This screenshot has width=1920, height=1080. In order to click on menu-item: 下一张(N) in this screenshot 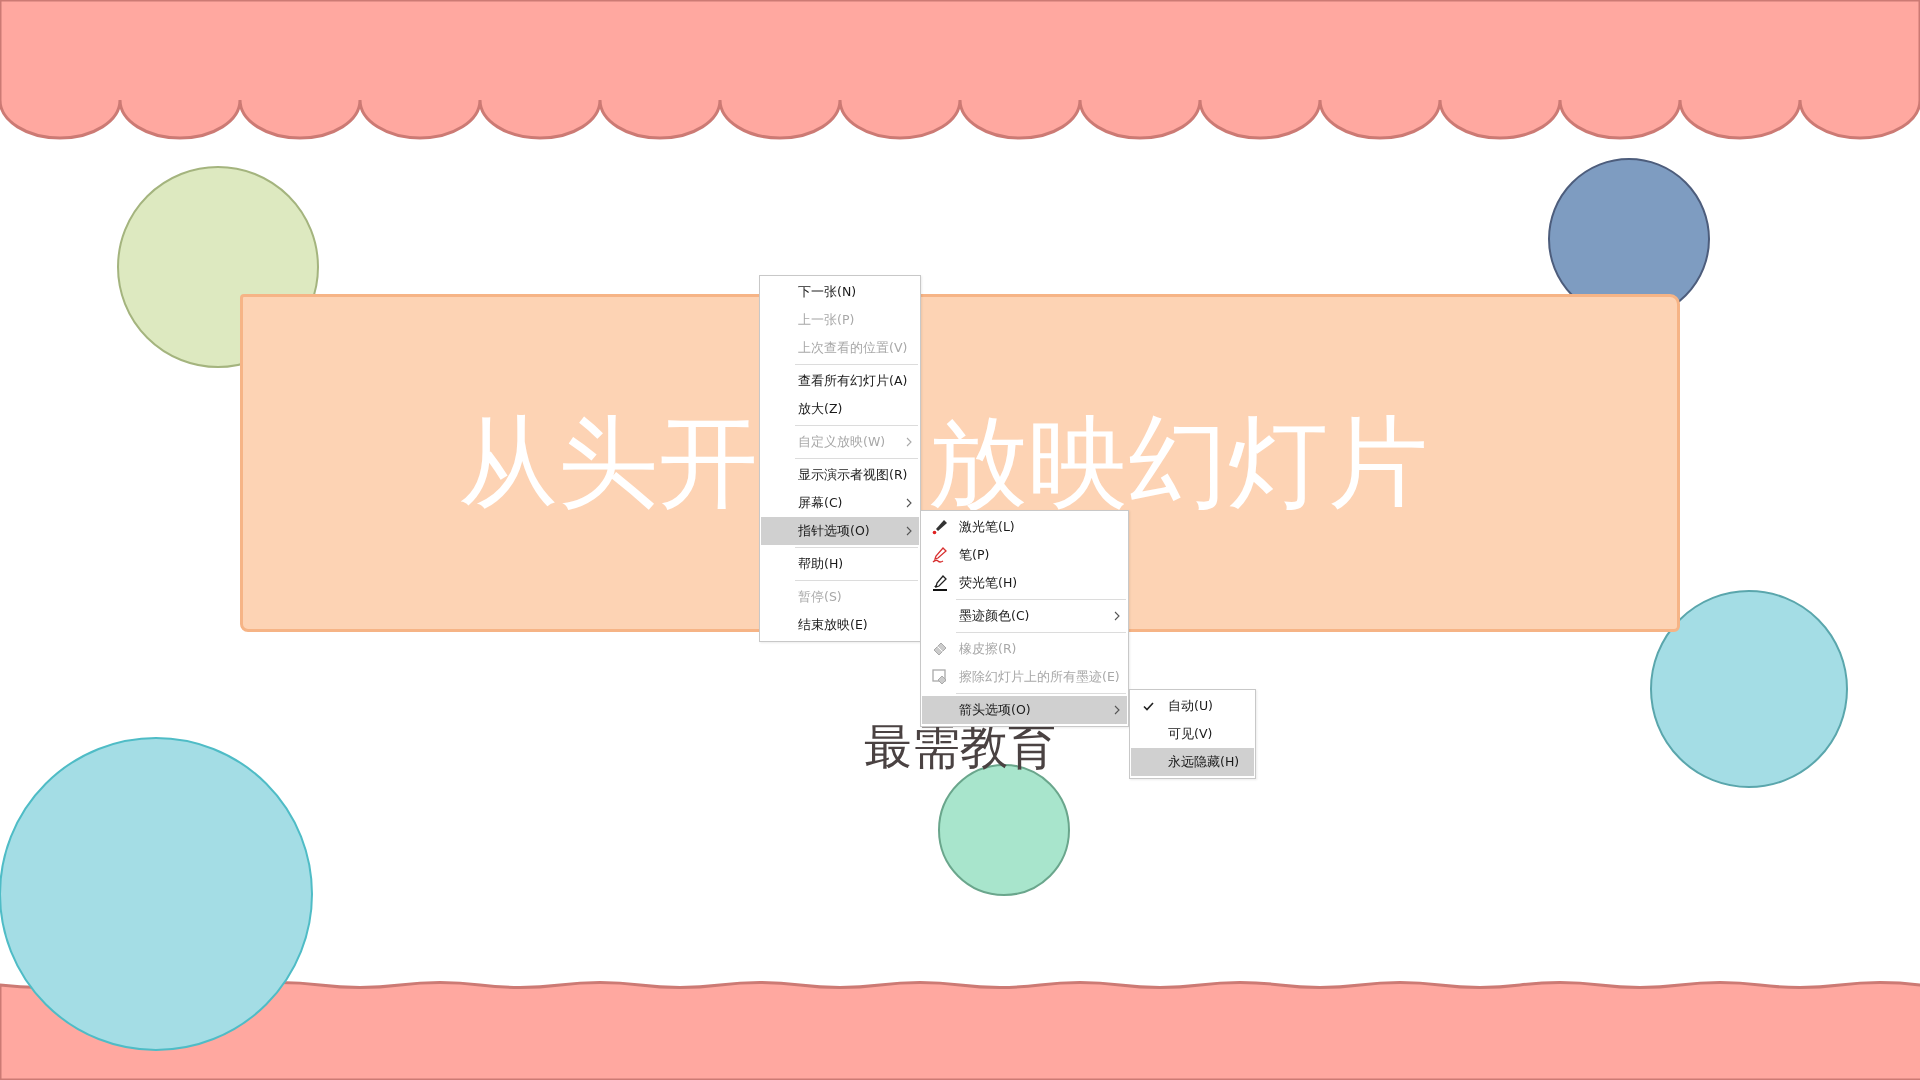, I will do `click(840, 292)`.